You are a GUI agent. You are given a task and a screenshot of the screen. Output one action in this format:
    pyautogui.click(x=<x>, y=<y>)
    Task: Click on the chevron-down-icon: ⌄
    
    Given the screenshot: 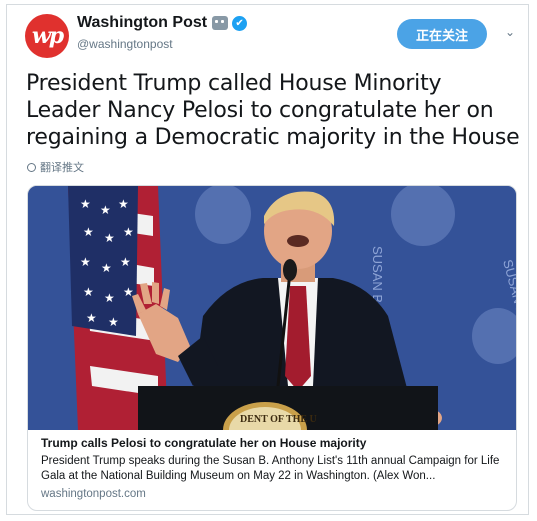 What is the action you would take?
    pyautogui.click(x=510, y=32)
    